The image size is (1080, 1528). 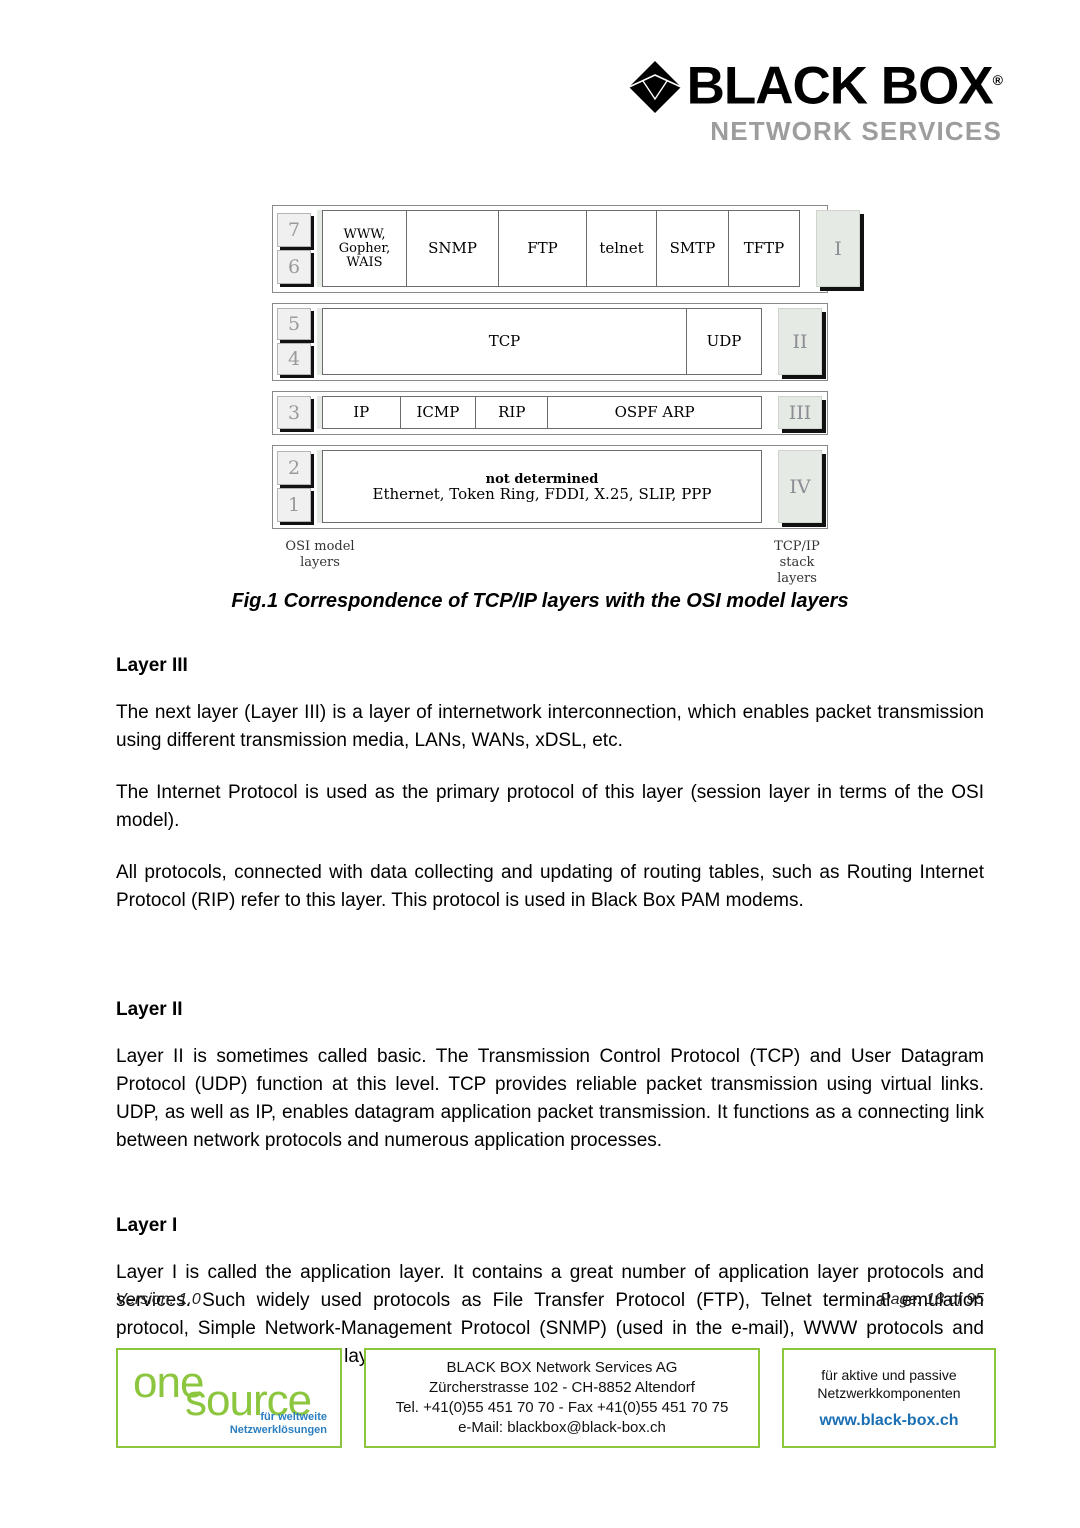 I want to click on protocol-cell: WWW, Gopher, WAIS, so click(x=364, y=248).